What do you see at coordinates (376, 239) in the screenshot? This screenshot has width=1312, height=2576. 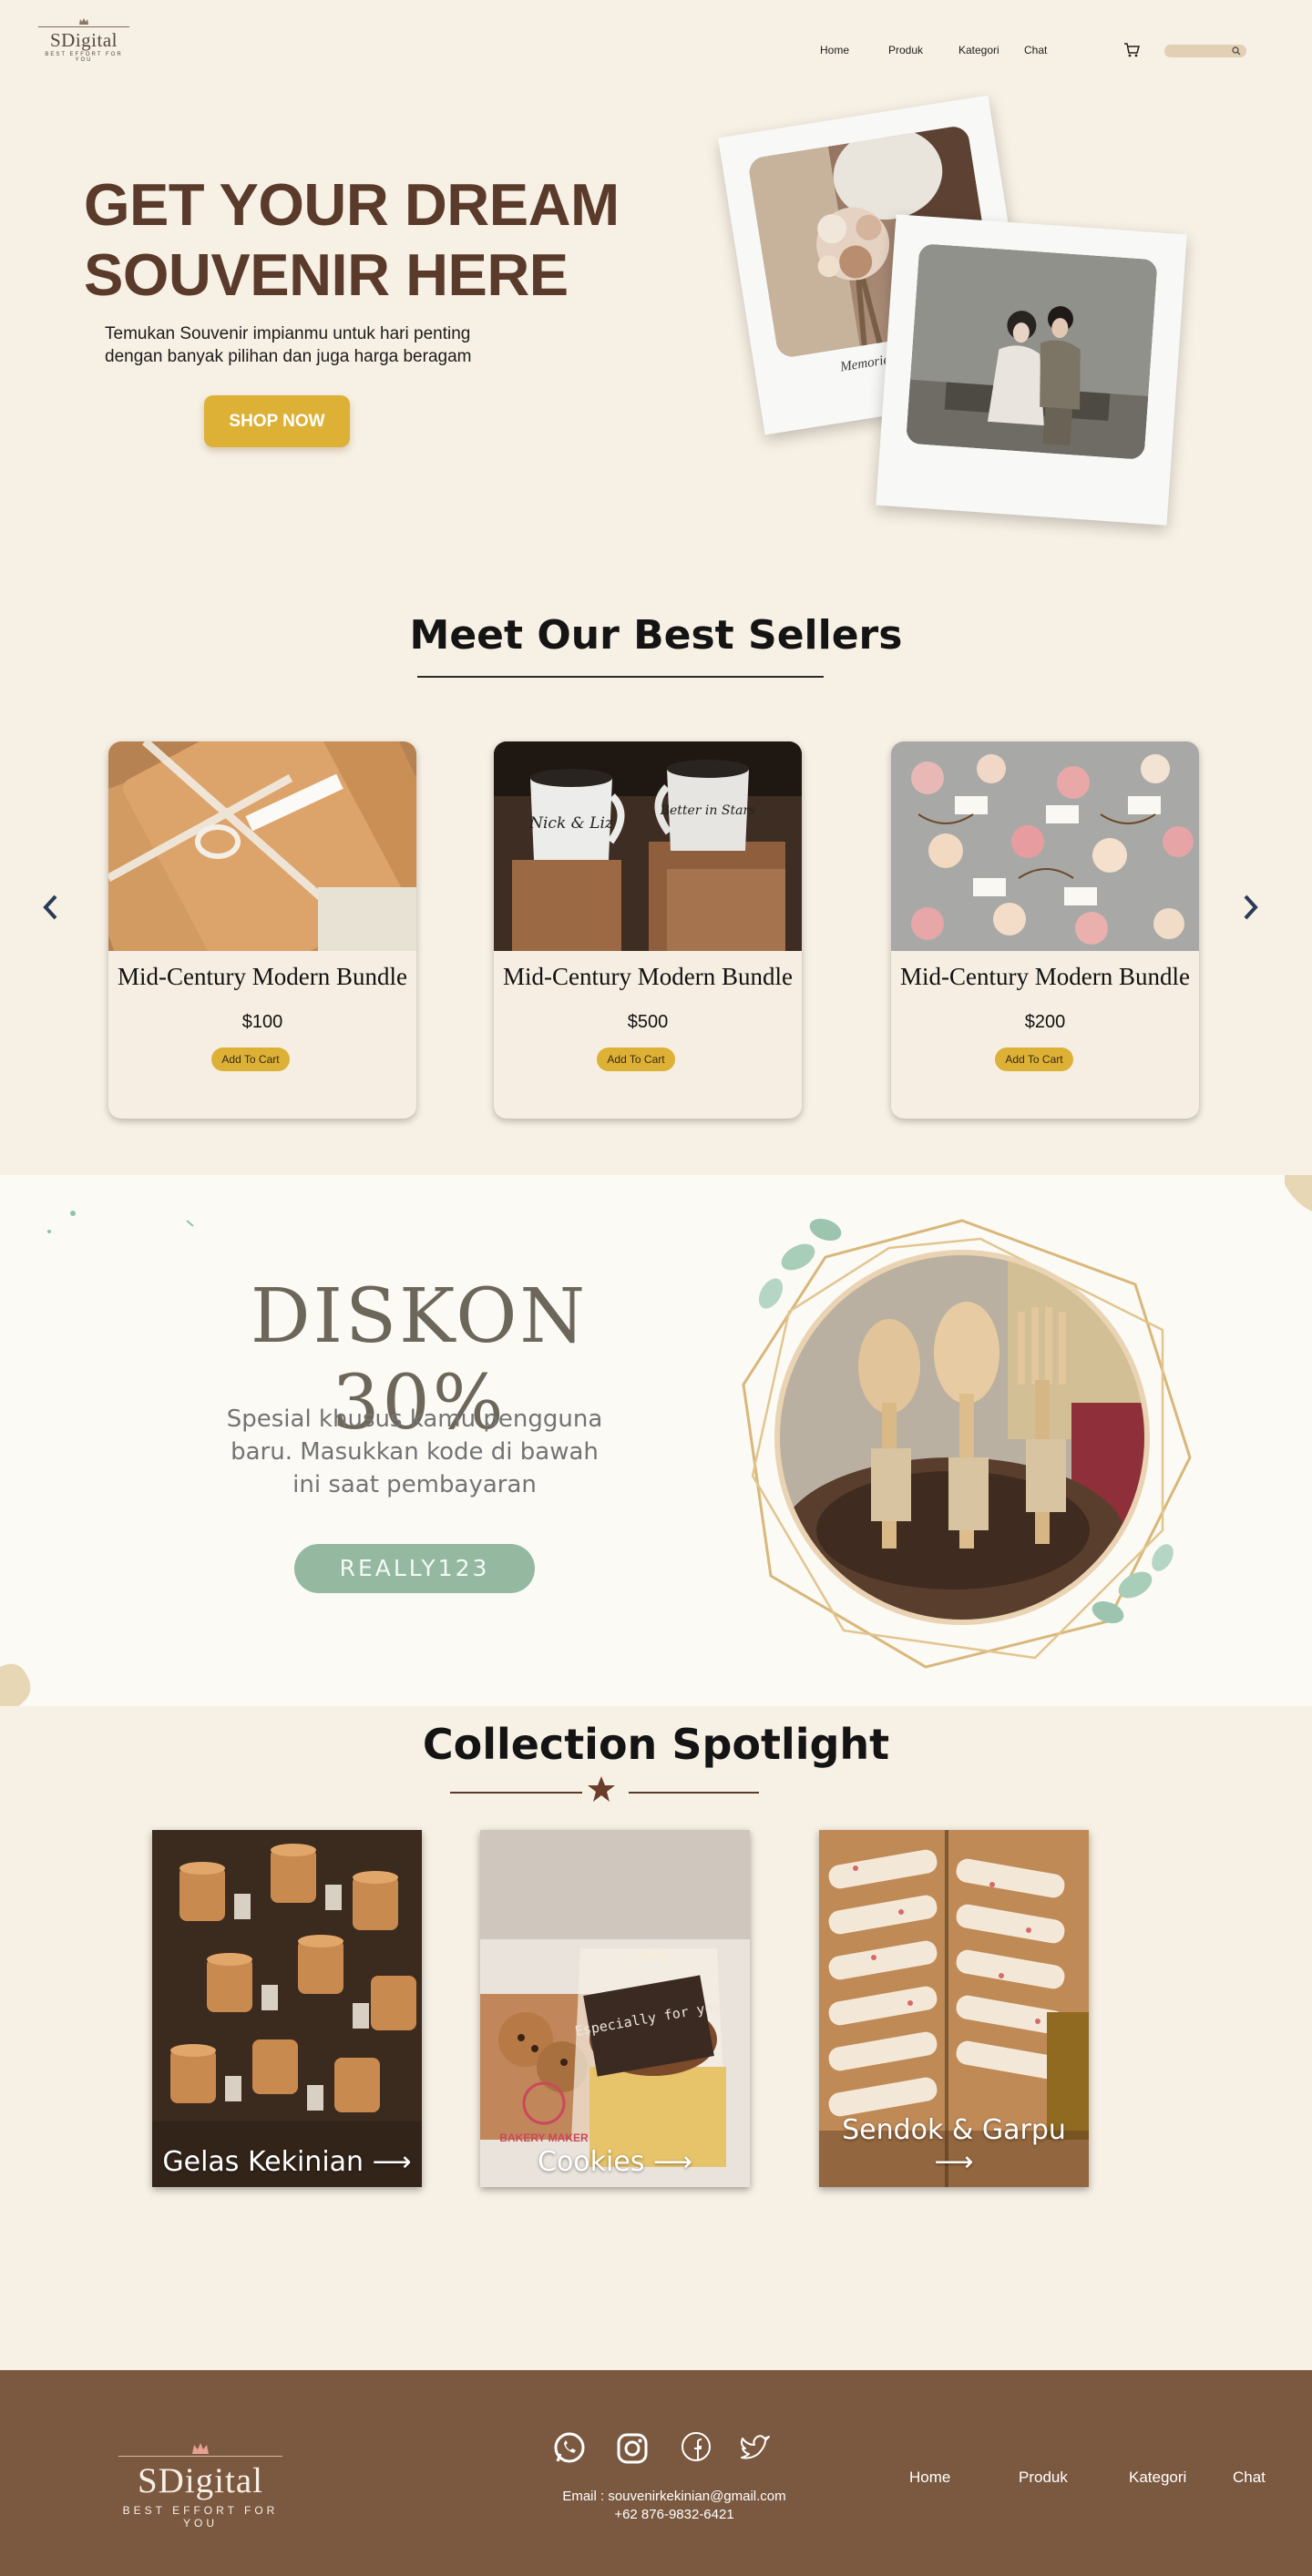 I see `hero-title: GET YOUR DREAM SOUVENIR HERE` at bounding box center [376, 239].